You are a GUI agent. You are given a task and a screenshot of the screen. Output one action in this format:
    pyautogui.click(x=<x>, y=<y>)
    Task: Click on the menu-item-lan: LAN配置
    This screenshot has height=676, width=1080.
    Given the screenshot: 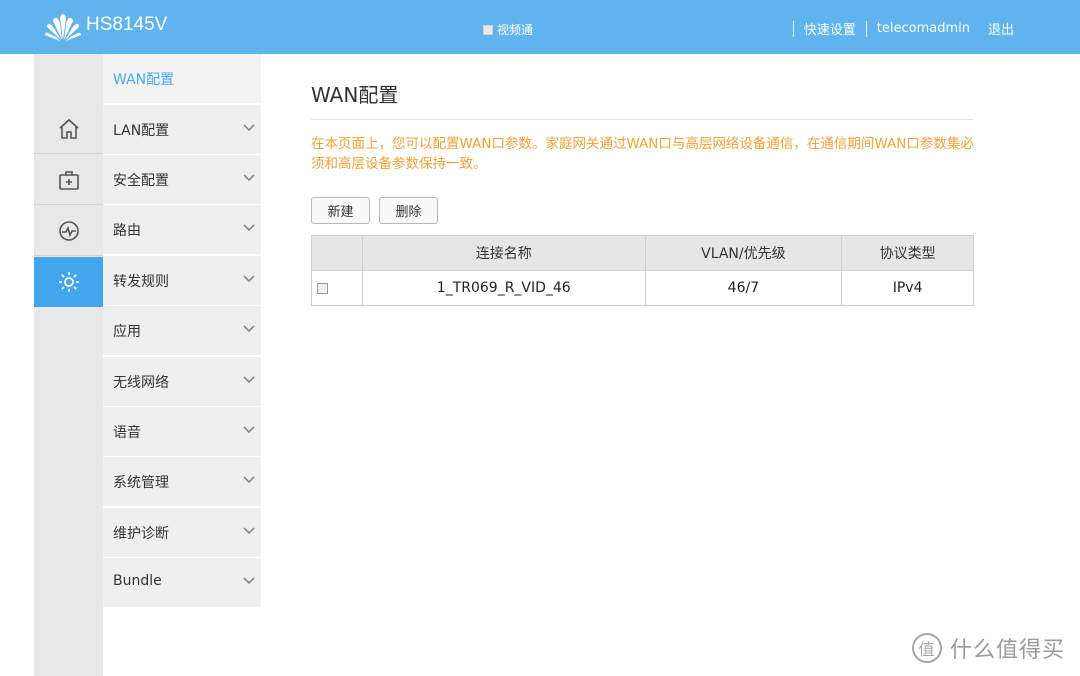 What is the action you would take?
    pyautogui.click(x=182, y=130)
    